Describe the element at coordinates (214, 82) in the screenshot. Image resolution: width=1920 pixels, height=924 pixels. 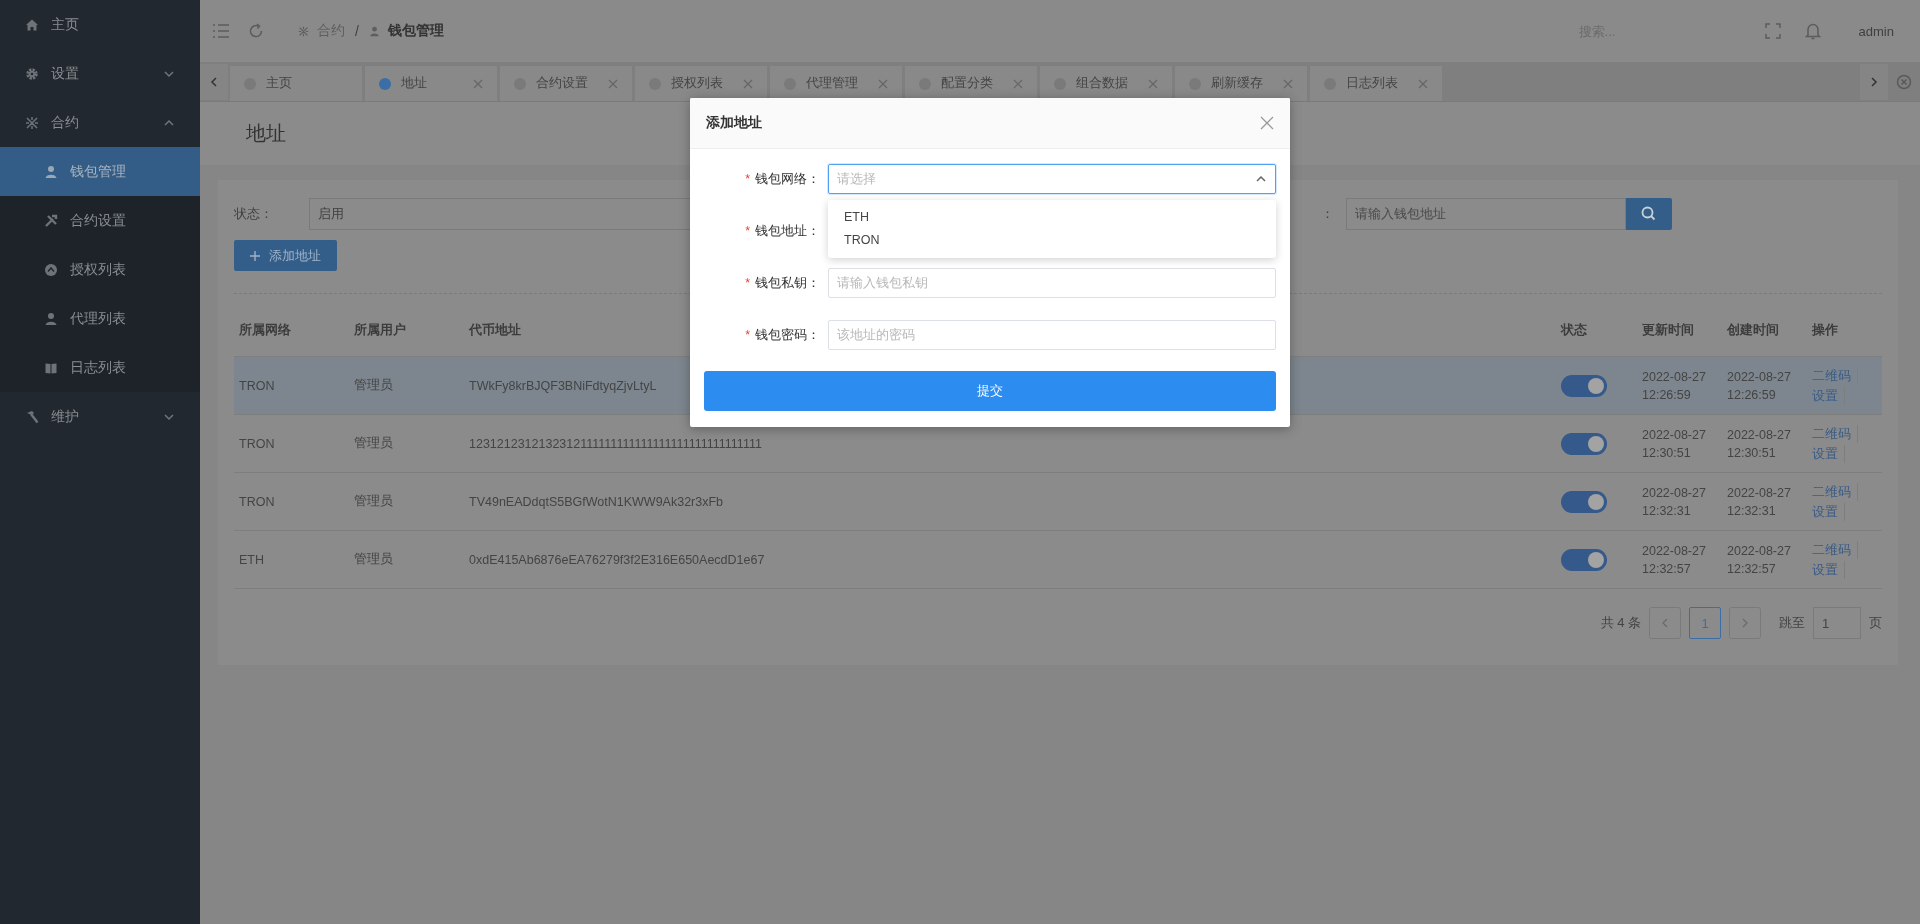
I see `chevron-left-icon` at that location.